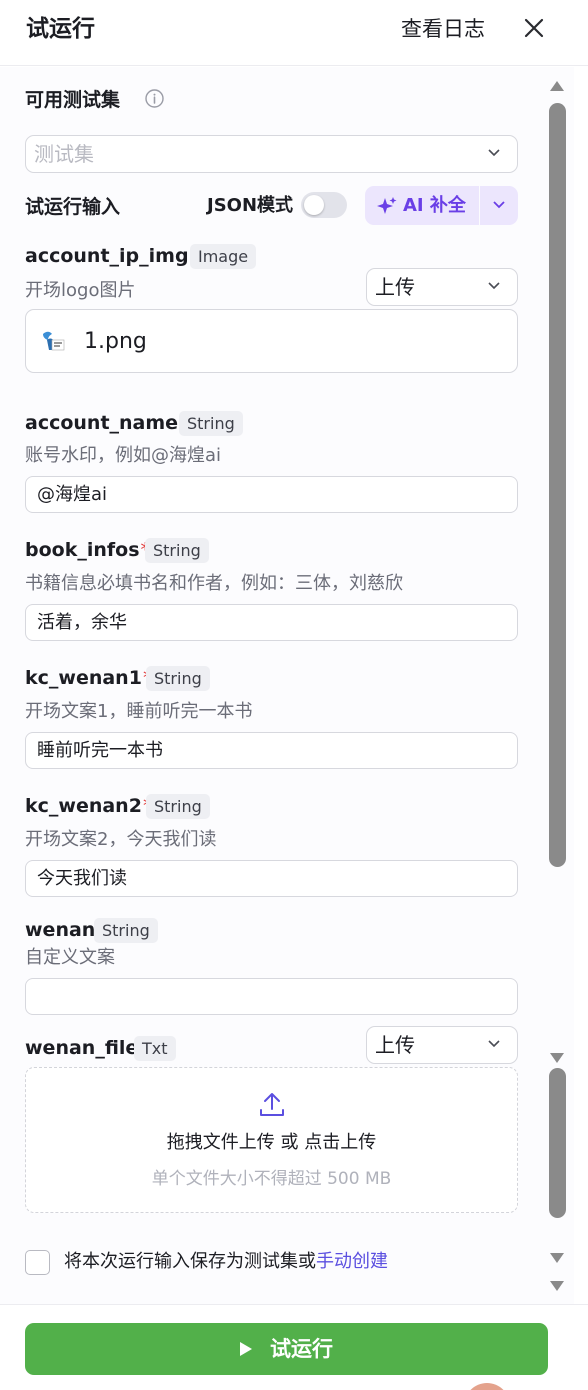  Describe the element at coordinates (246, 1349) in the screenshot. I see `play-icon` at that location.